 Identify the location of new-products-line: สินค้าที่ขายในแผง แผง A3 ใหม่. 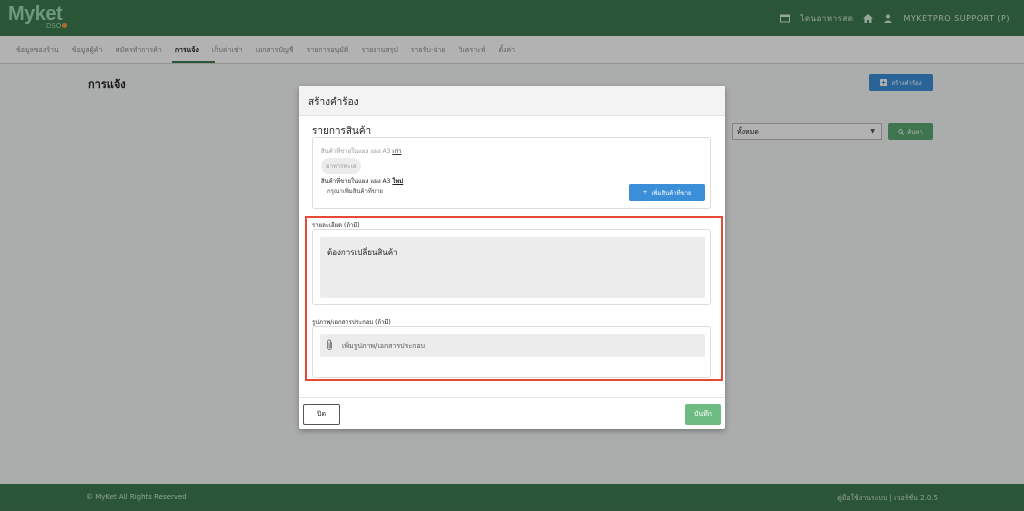
(362, 181).